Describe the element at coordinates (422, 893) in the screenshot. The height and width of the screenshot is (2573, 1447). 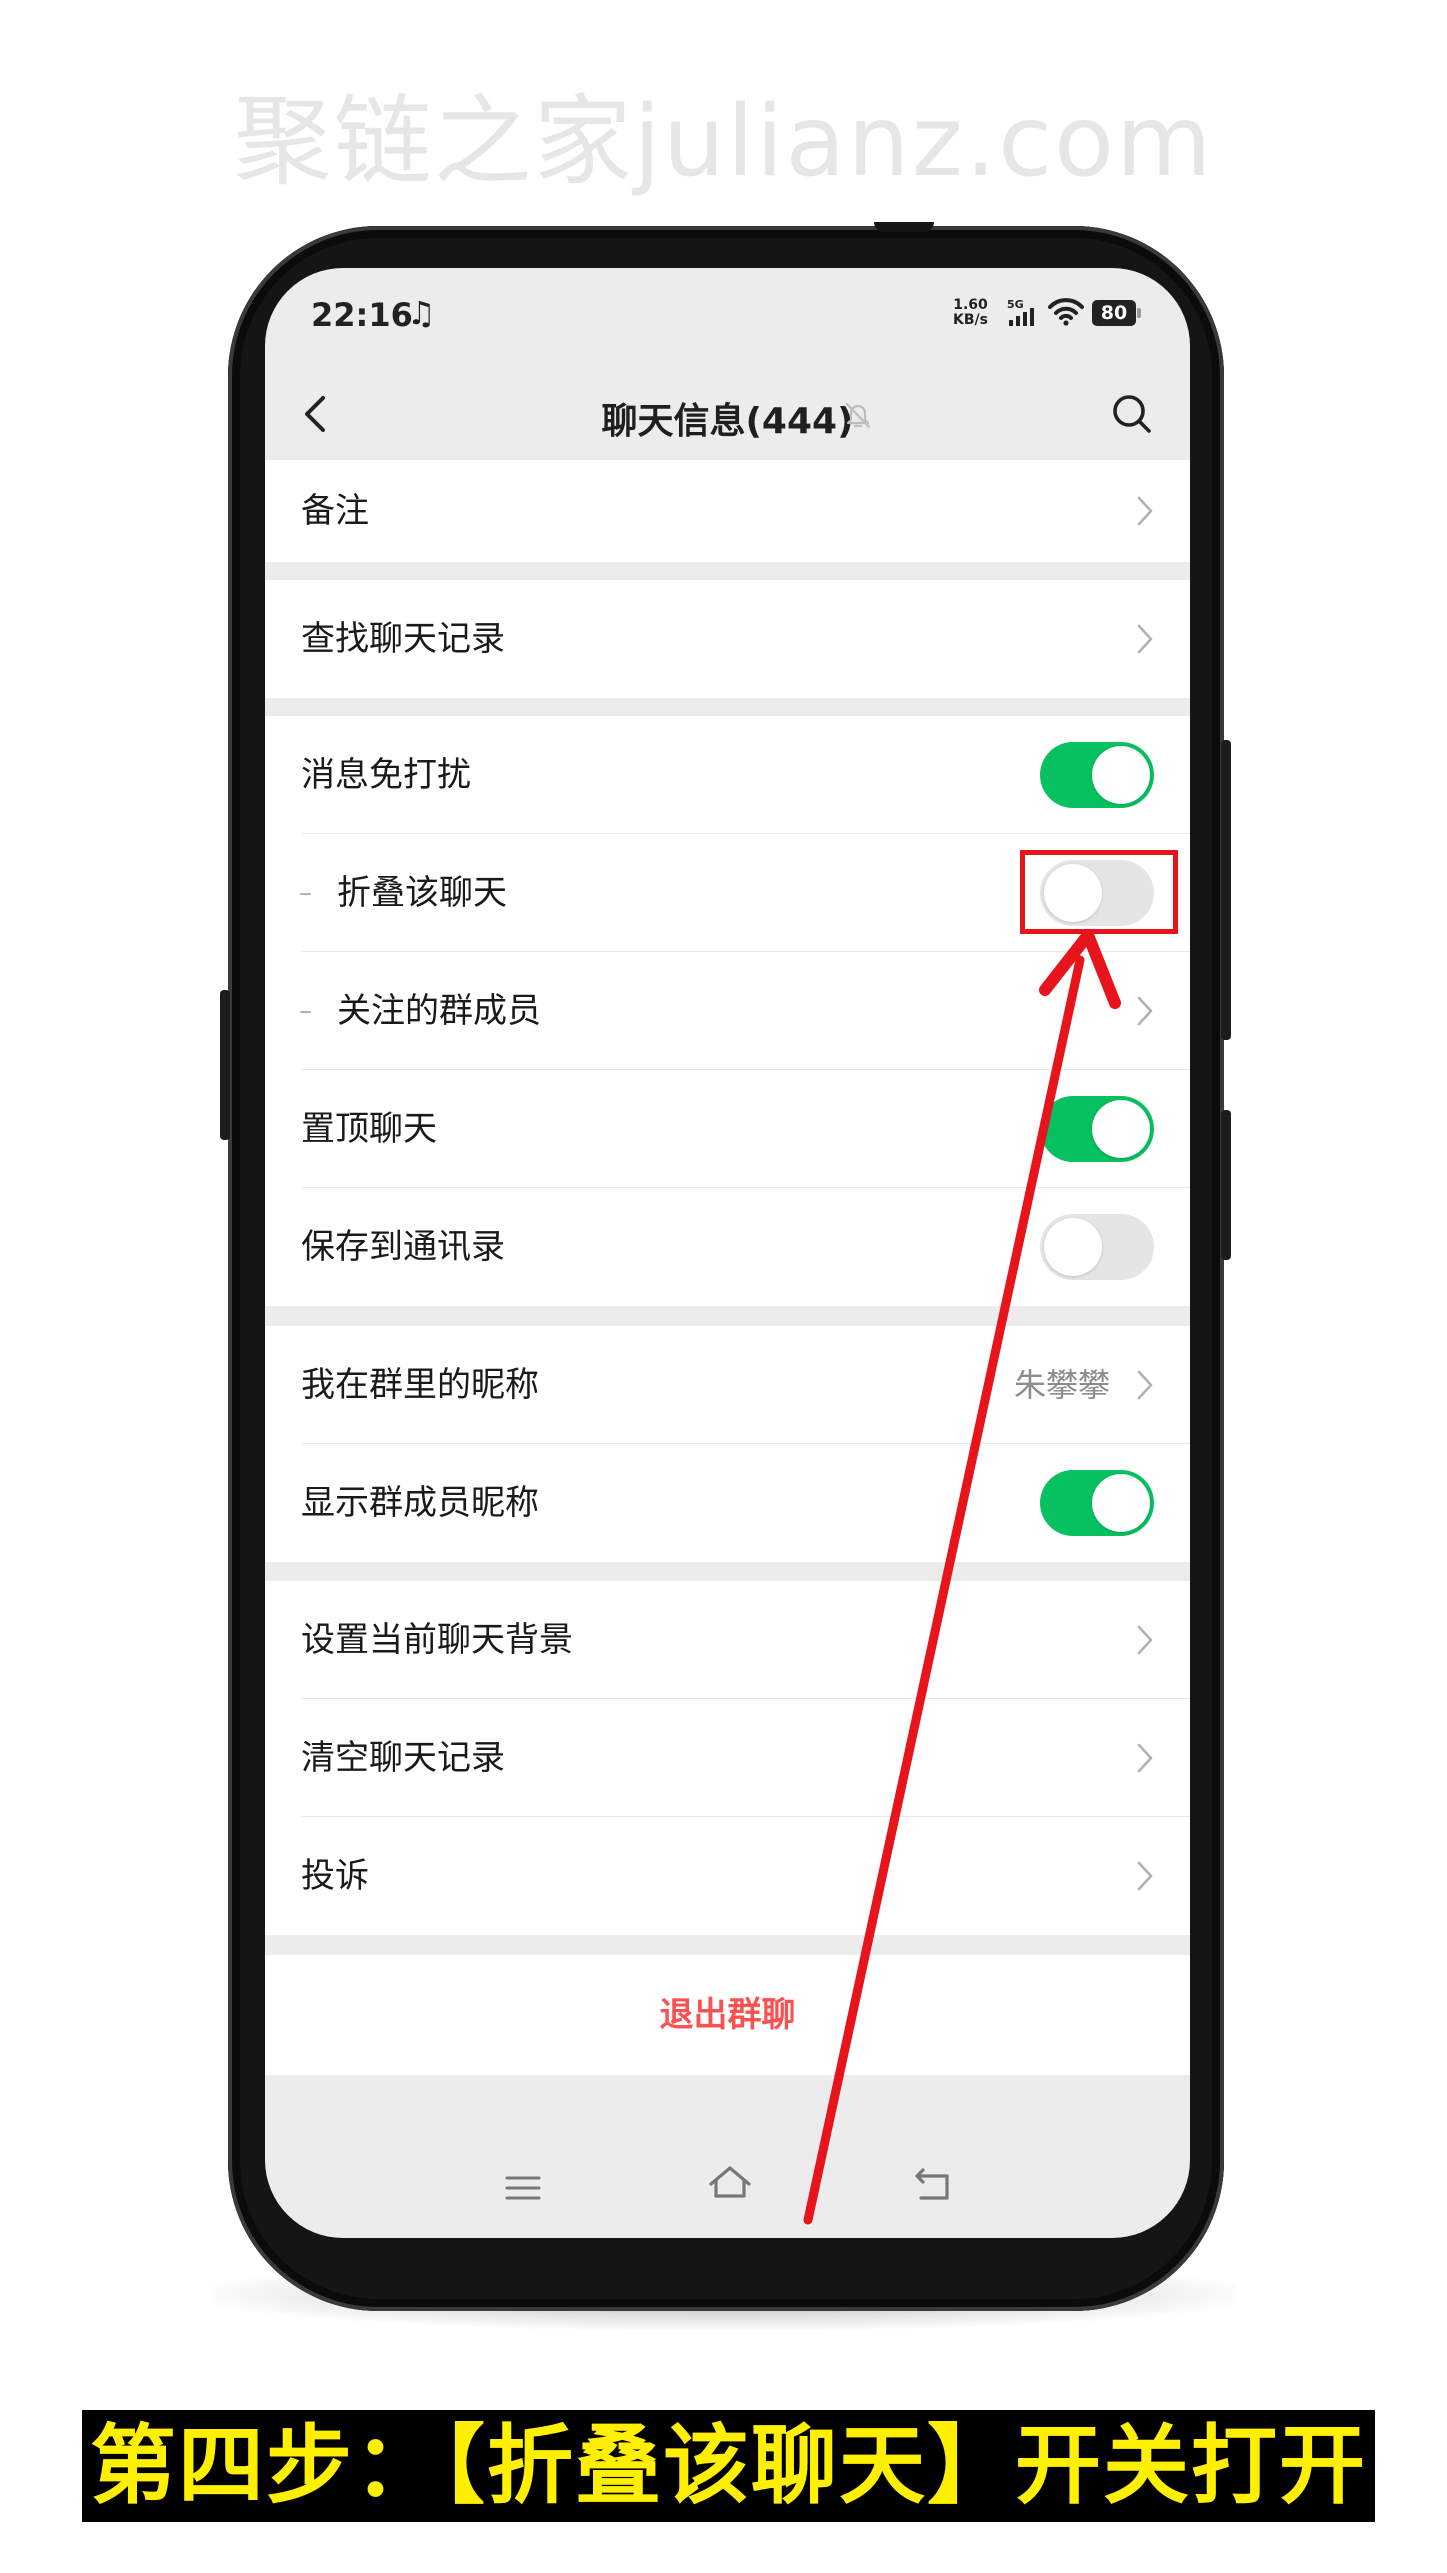
I see `row-label: 折叠该聊天` at that location.